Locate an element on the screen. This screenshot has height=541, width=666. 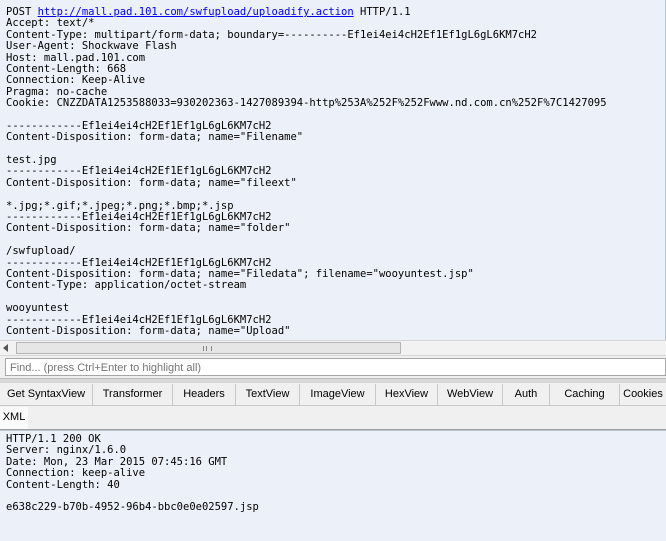
pane-splitter is located at coordinates (333, 380).